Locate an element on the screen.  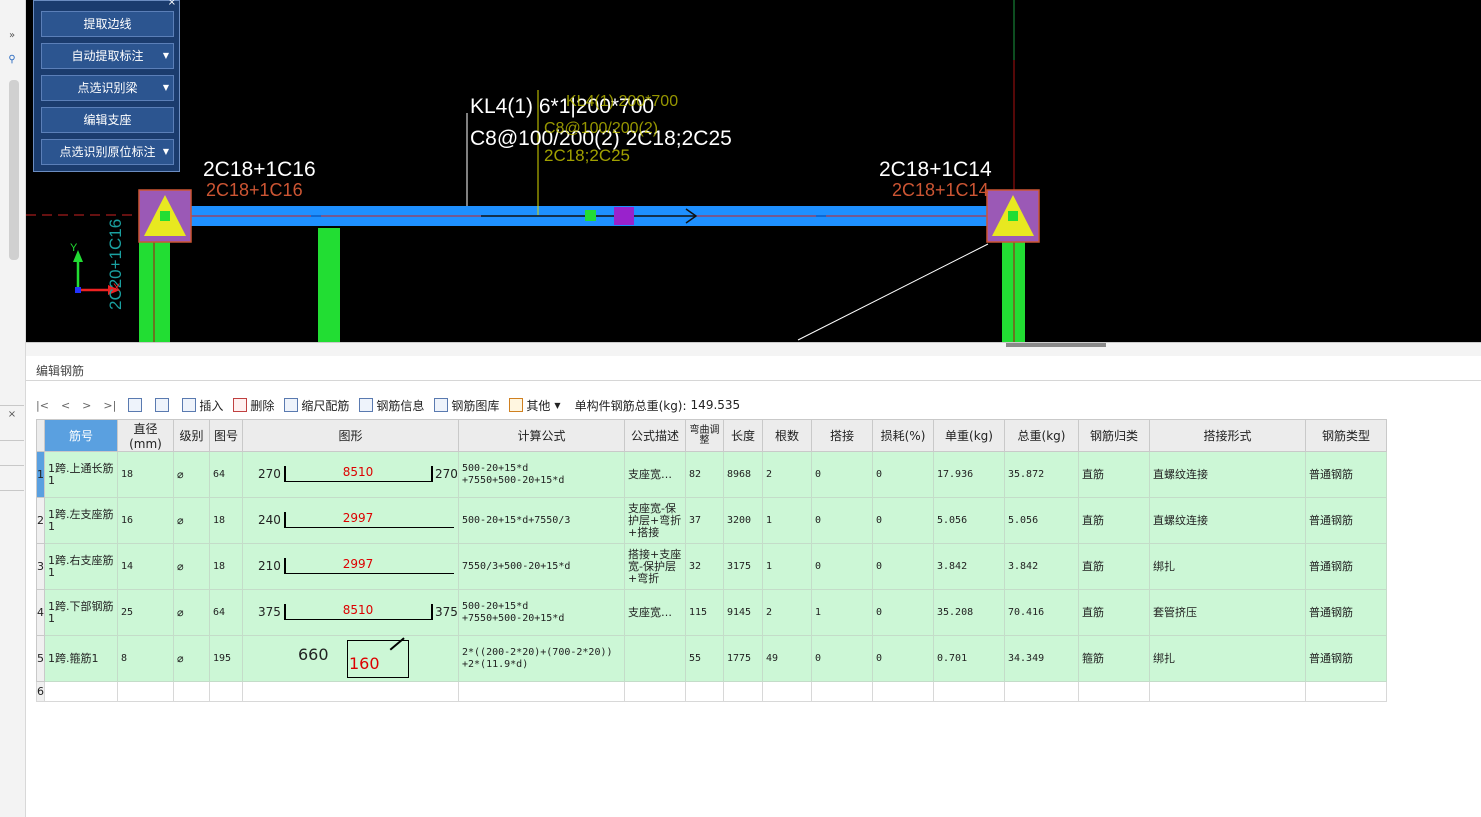
col-header-total-weight: 总重(kg) is located at coordinates (1041, 435).